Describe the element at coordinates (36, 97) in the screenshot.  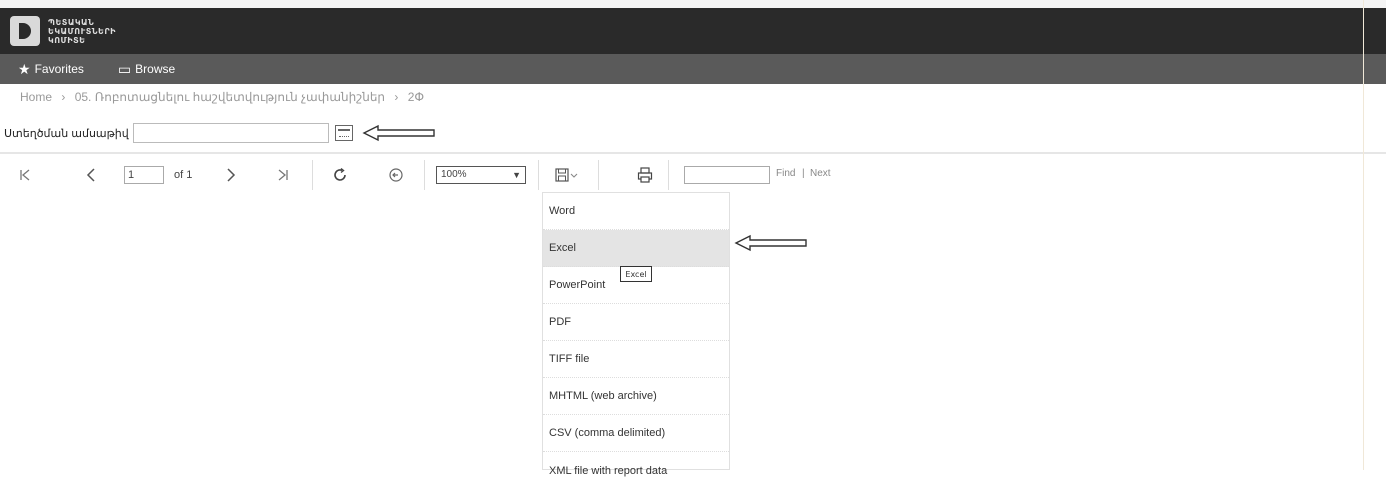
I see `breadcrumb-home: Home` at that location.